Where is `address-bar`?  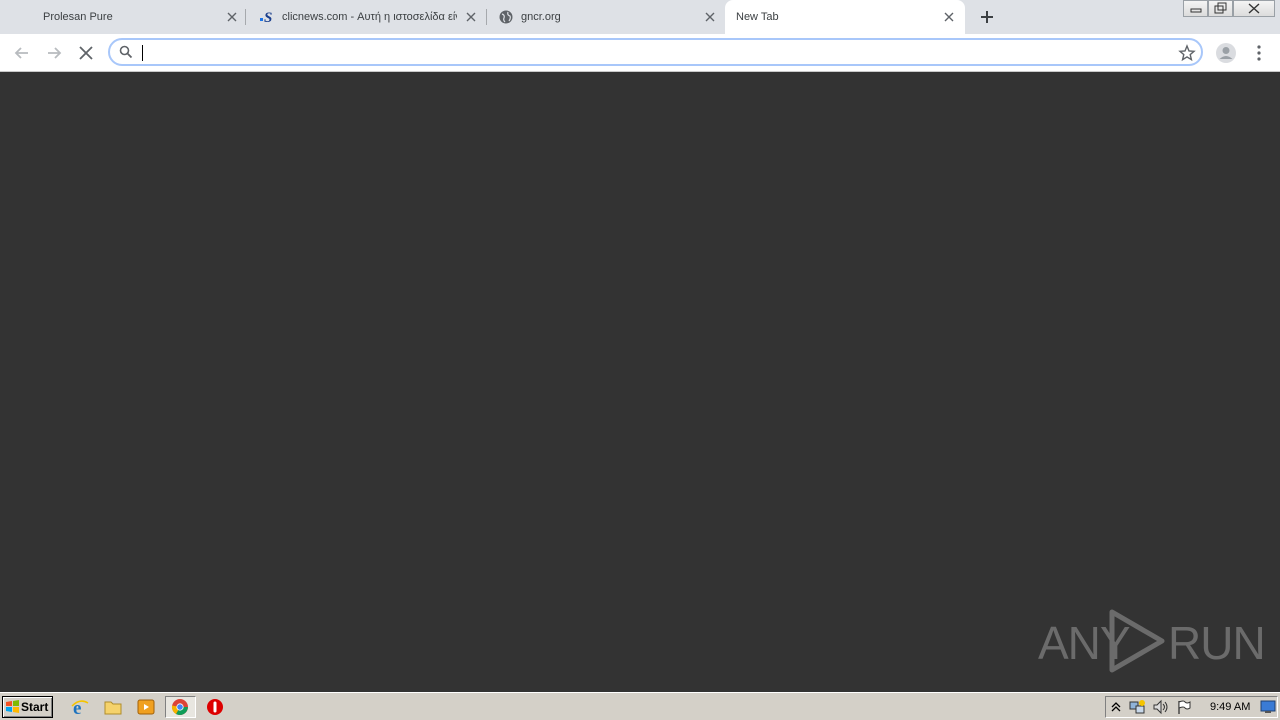 address-bar is located at coordinates (655, 52).